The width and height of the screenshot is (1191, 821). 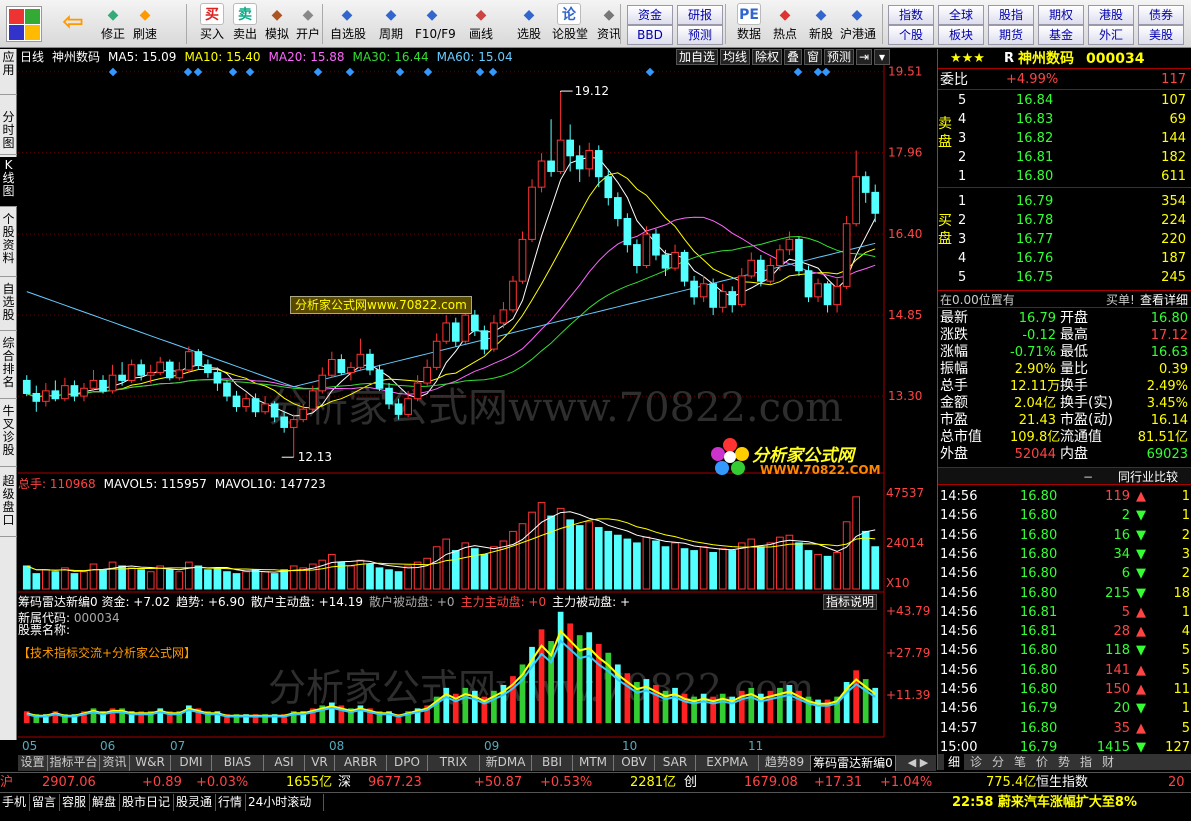 What do you see at coordinates (33, 763) in the screenshot?
I see `indicator-tab-0: 设置` at bounding box center [33, 763].